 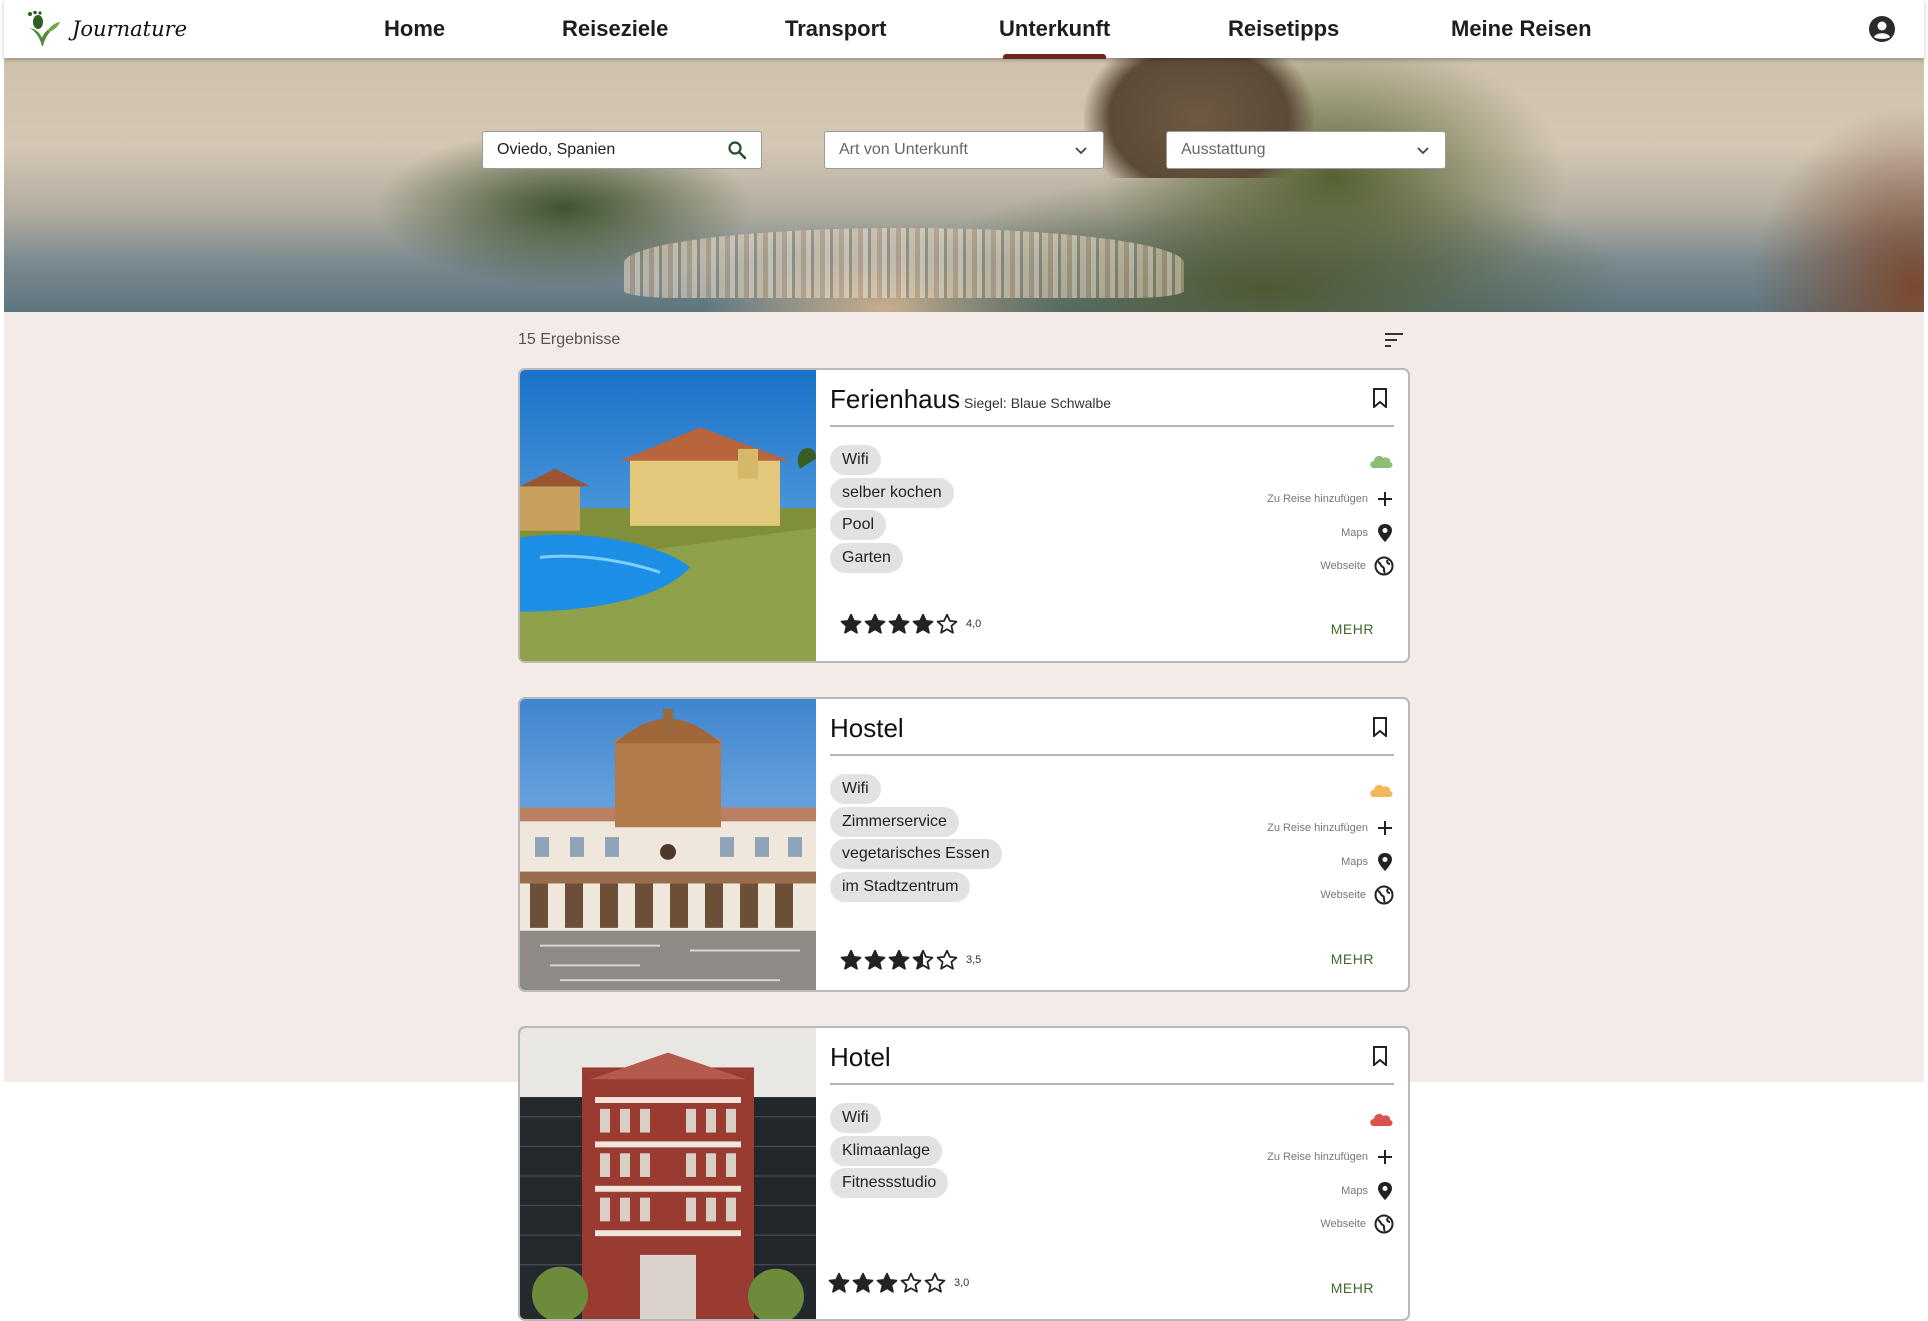 I want to click on sort-icon, so click(x=1394, y=340).